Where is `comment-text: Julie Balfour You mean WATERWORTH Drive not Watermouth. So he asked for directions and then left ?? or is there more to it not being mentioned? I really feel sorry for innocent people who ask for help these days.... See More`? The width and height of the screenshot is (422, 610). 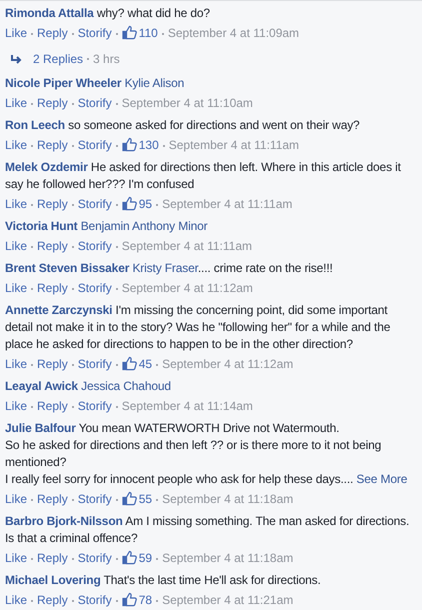 comment-text: Julie Balfour You mean WATERWORTH Drive not Watermouth. So he asked for directions and then left ?? or is there more to it not being mentioned? I really feel sorry for innocent people who ask for help these days.... See More is located at coordinates (206, 454).